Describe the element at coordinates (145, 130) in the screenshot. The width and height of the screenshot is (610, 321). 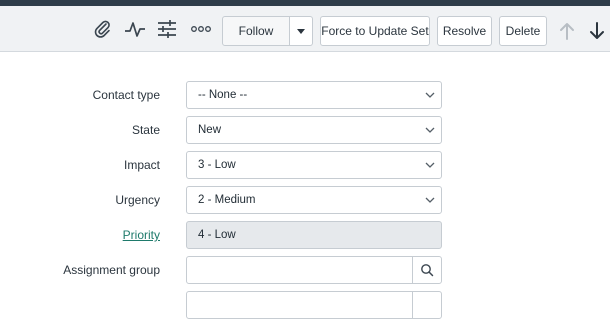
I see `state-label: State` at that location.